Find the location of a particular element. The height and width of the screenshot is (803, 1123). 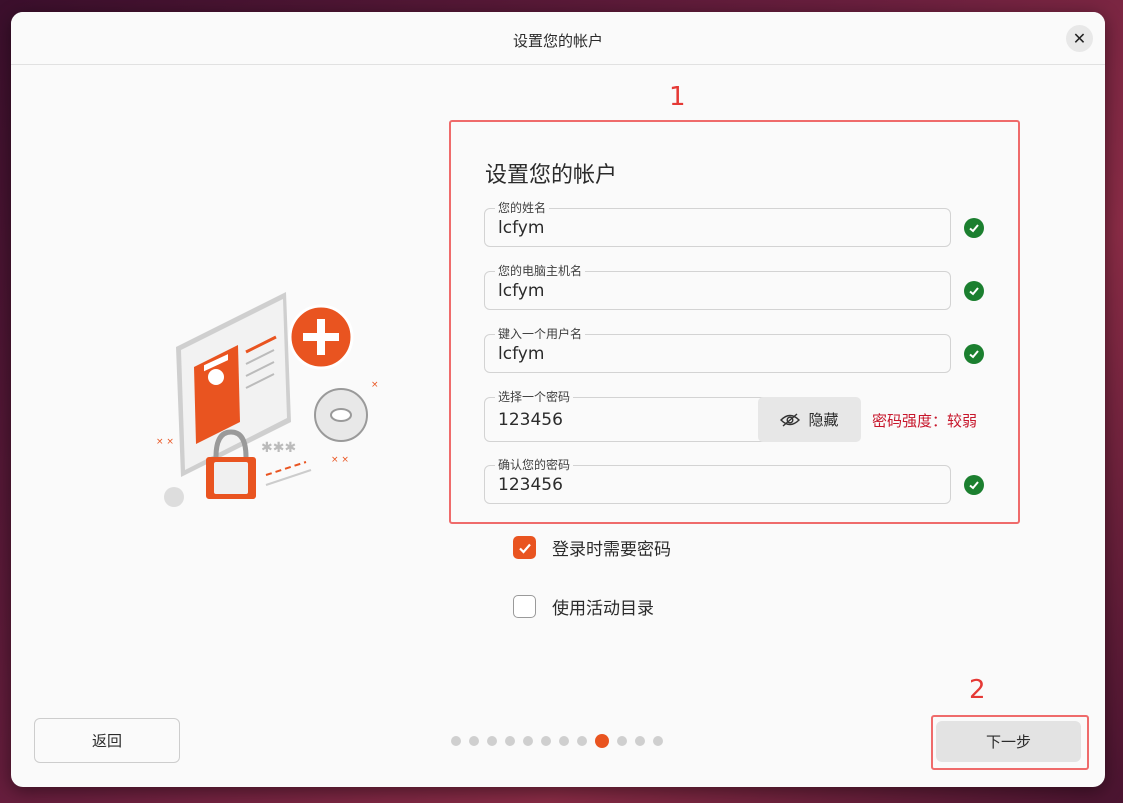

hostname-field-label: 您的电脑主机名 is located at coordinates (540, 271).